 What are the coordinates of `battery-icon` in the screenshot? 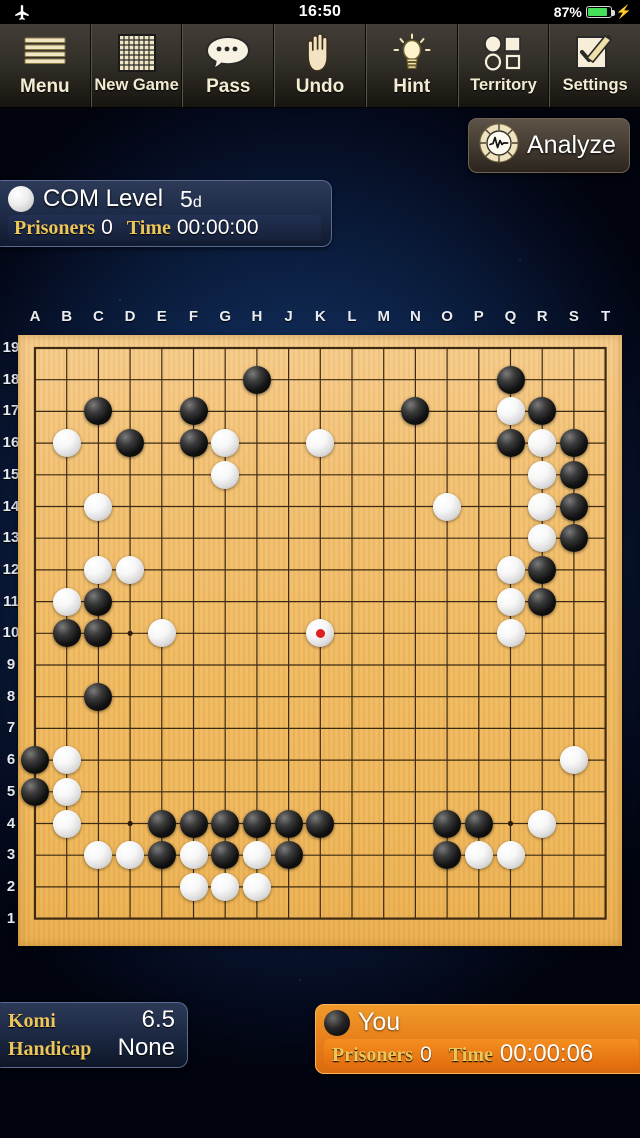 It's located at (600, 12).